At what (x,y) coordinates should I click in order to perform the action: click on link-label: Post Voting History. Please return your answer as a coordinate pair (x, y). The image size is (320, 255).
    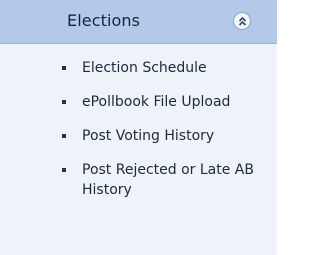
    Looking at the image, I should click on (148, 136).